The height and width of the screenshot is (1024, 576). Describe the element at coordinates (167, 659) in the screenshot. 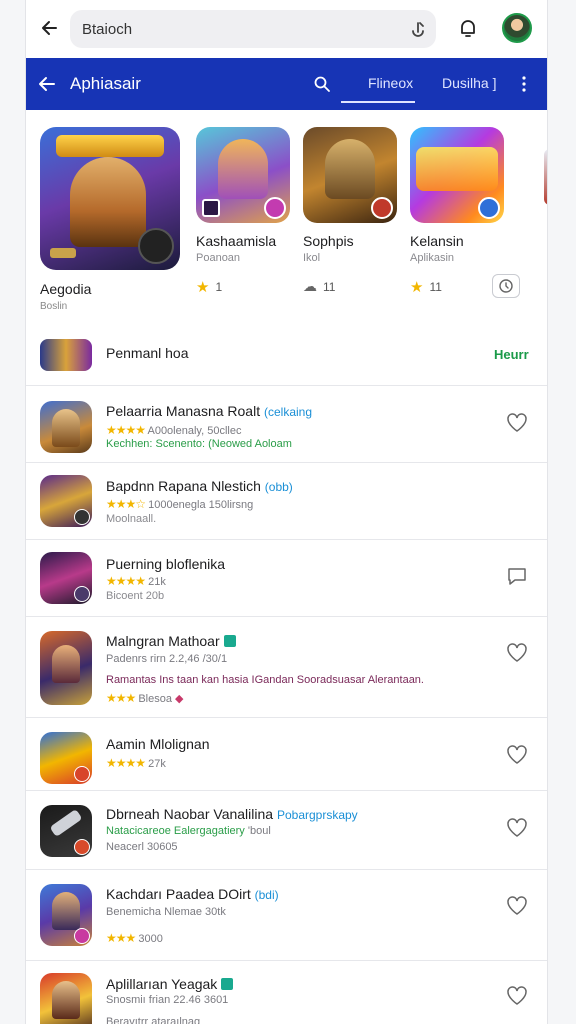

I see `app-meta: Padenrs rirn 2.2,46 /30/1` at that location.